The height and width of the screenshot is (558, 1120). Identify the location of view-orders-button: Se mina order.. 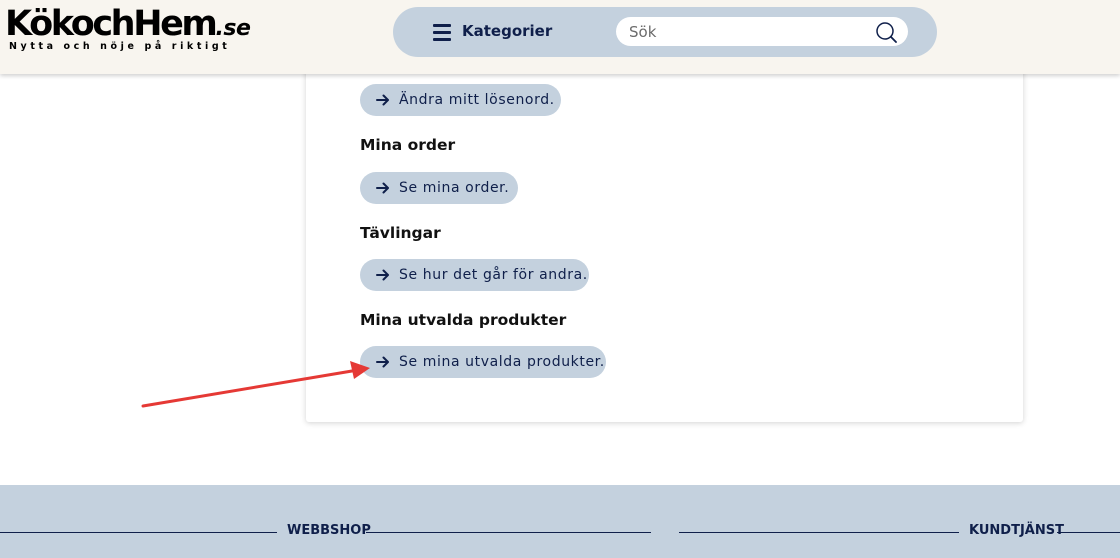
(439, 188).